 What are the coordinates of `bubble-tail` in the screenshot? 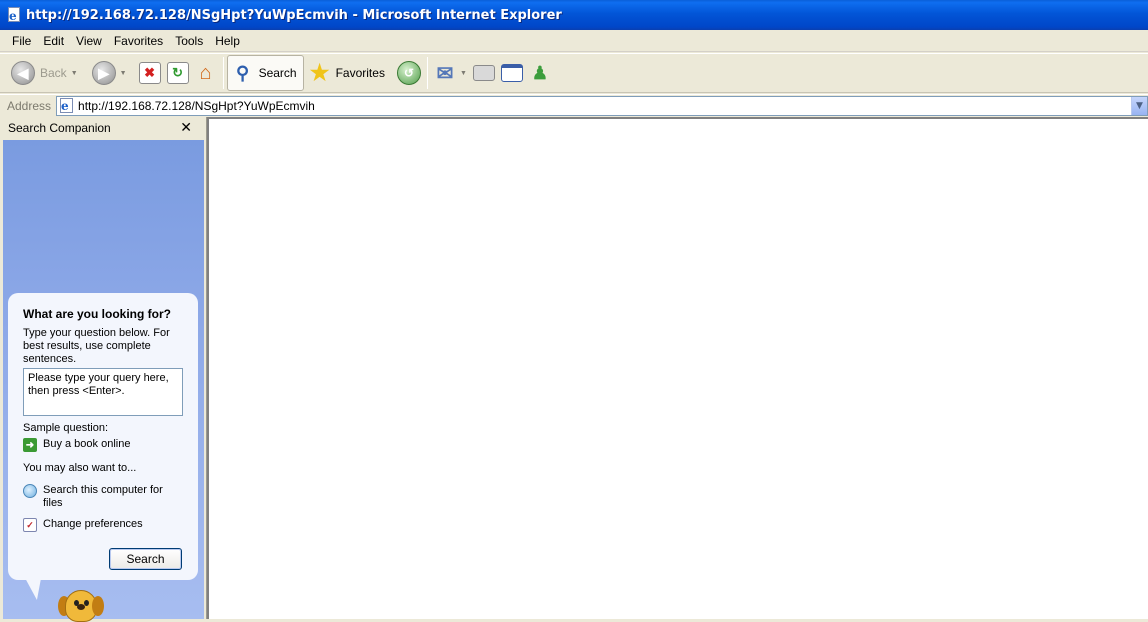 It's located at (35, 589).